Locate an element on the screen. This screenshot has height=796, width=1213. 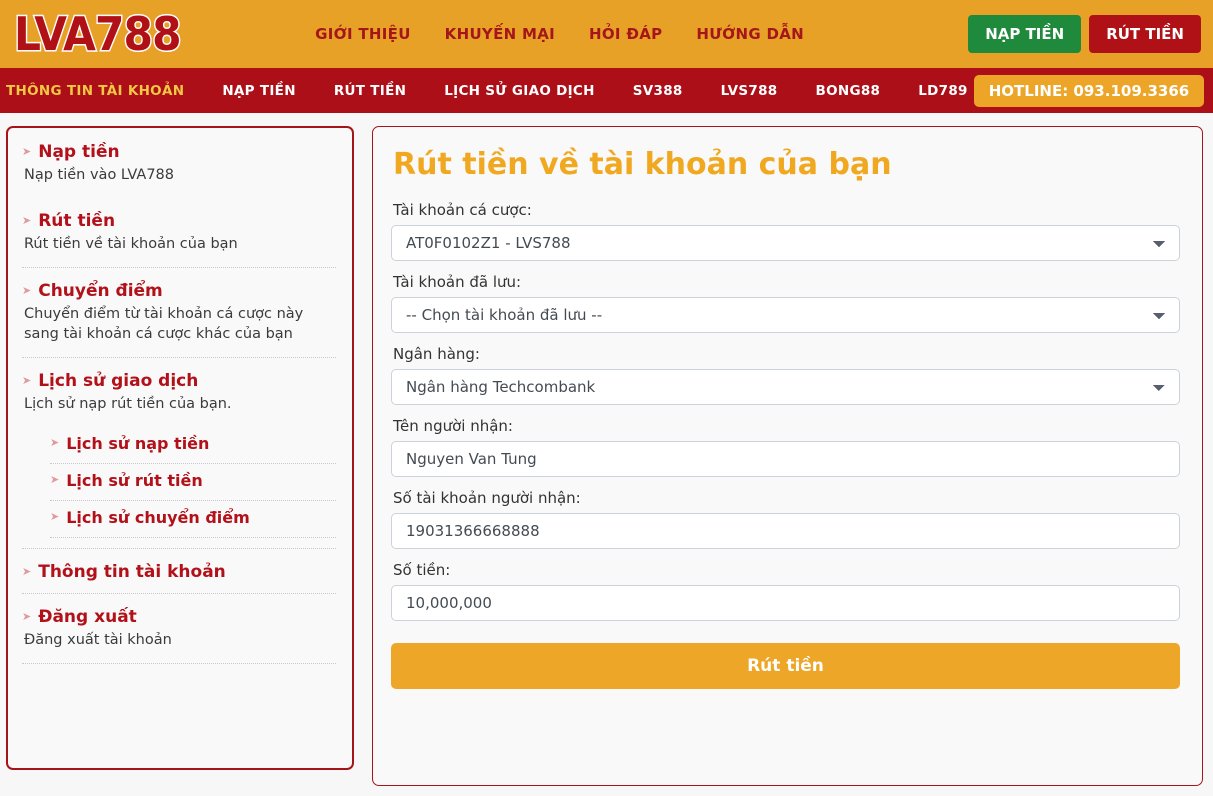
primary-nav: GIỚI THIỆU KHUYẾN MẠI HỎI ĐÁP HƯỚNG DẪN is located at coordinates (559, 34).